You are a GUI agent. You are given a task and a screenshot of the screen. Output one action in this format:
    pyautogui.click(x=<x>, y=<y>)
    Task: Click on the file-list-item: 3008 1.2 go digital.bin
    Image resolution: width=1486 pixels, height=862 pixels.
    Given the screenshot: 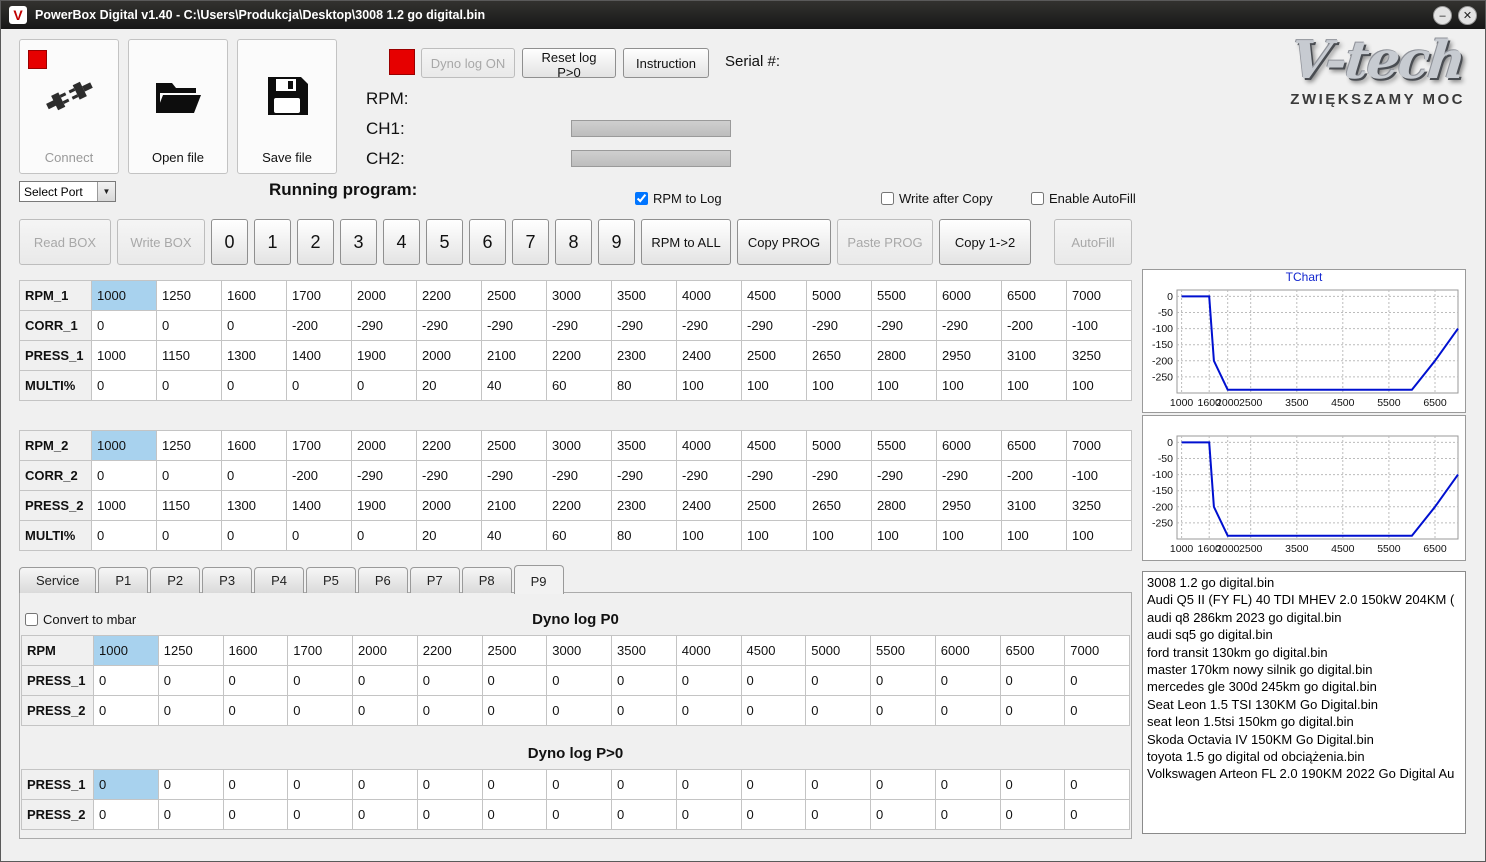 What is the action you would take?
    pyautogui.click(x=1304, y=582)
    